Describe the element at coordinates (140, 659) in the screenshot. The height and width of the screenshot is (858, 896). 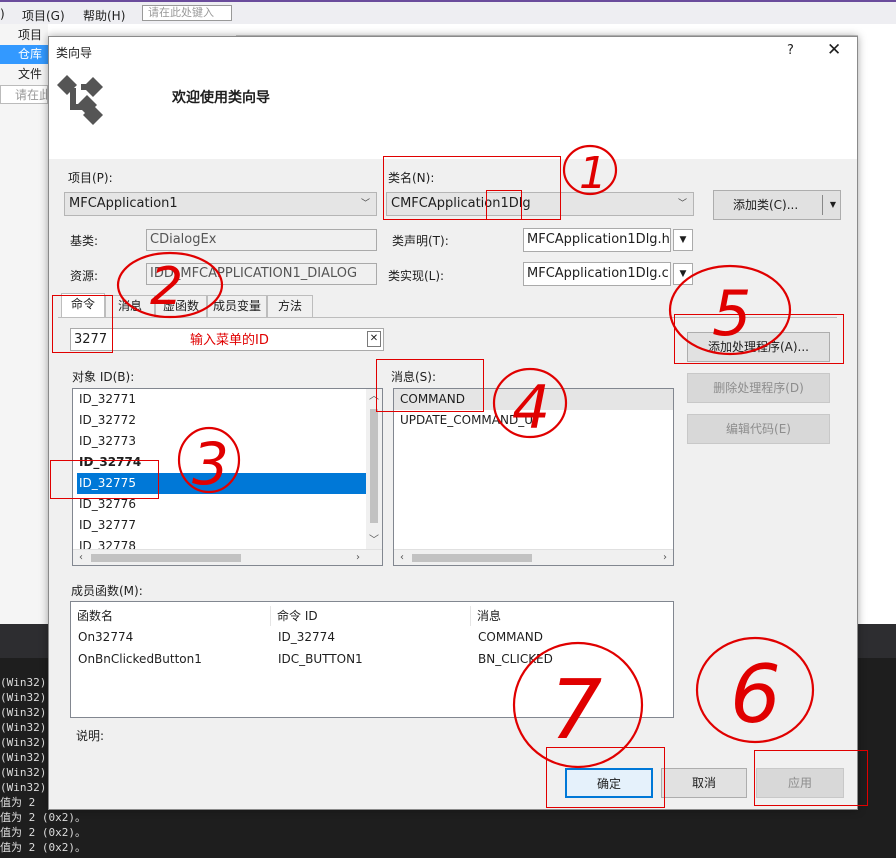
I see `cell-function: OnBnClickedButton1` at that location.